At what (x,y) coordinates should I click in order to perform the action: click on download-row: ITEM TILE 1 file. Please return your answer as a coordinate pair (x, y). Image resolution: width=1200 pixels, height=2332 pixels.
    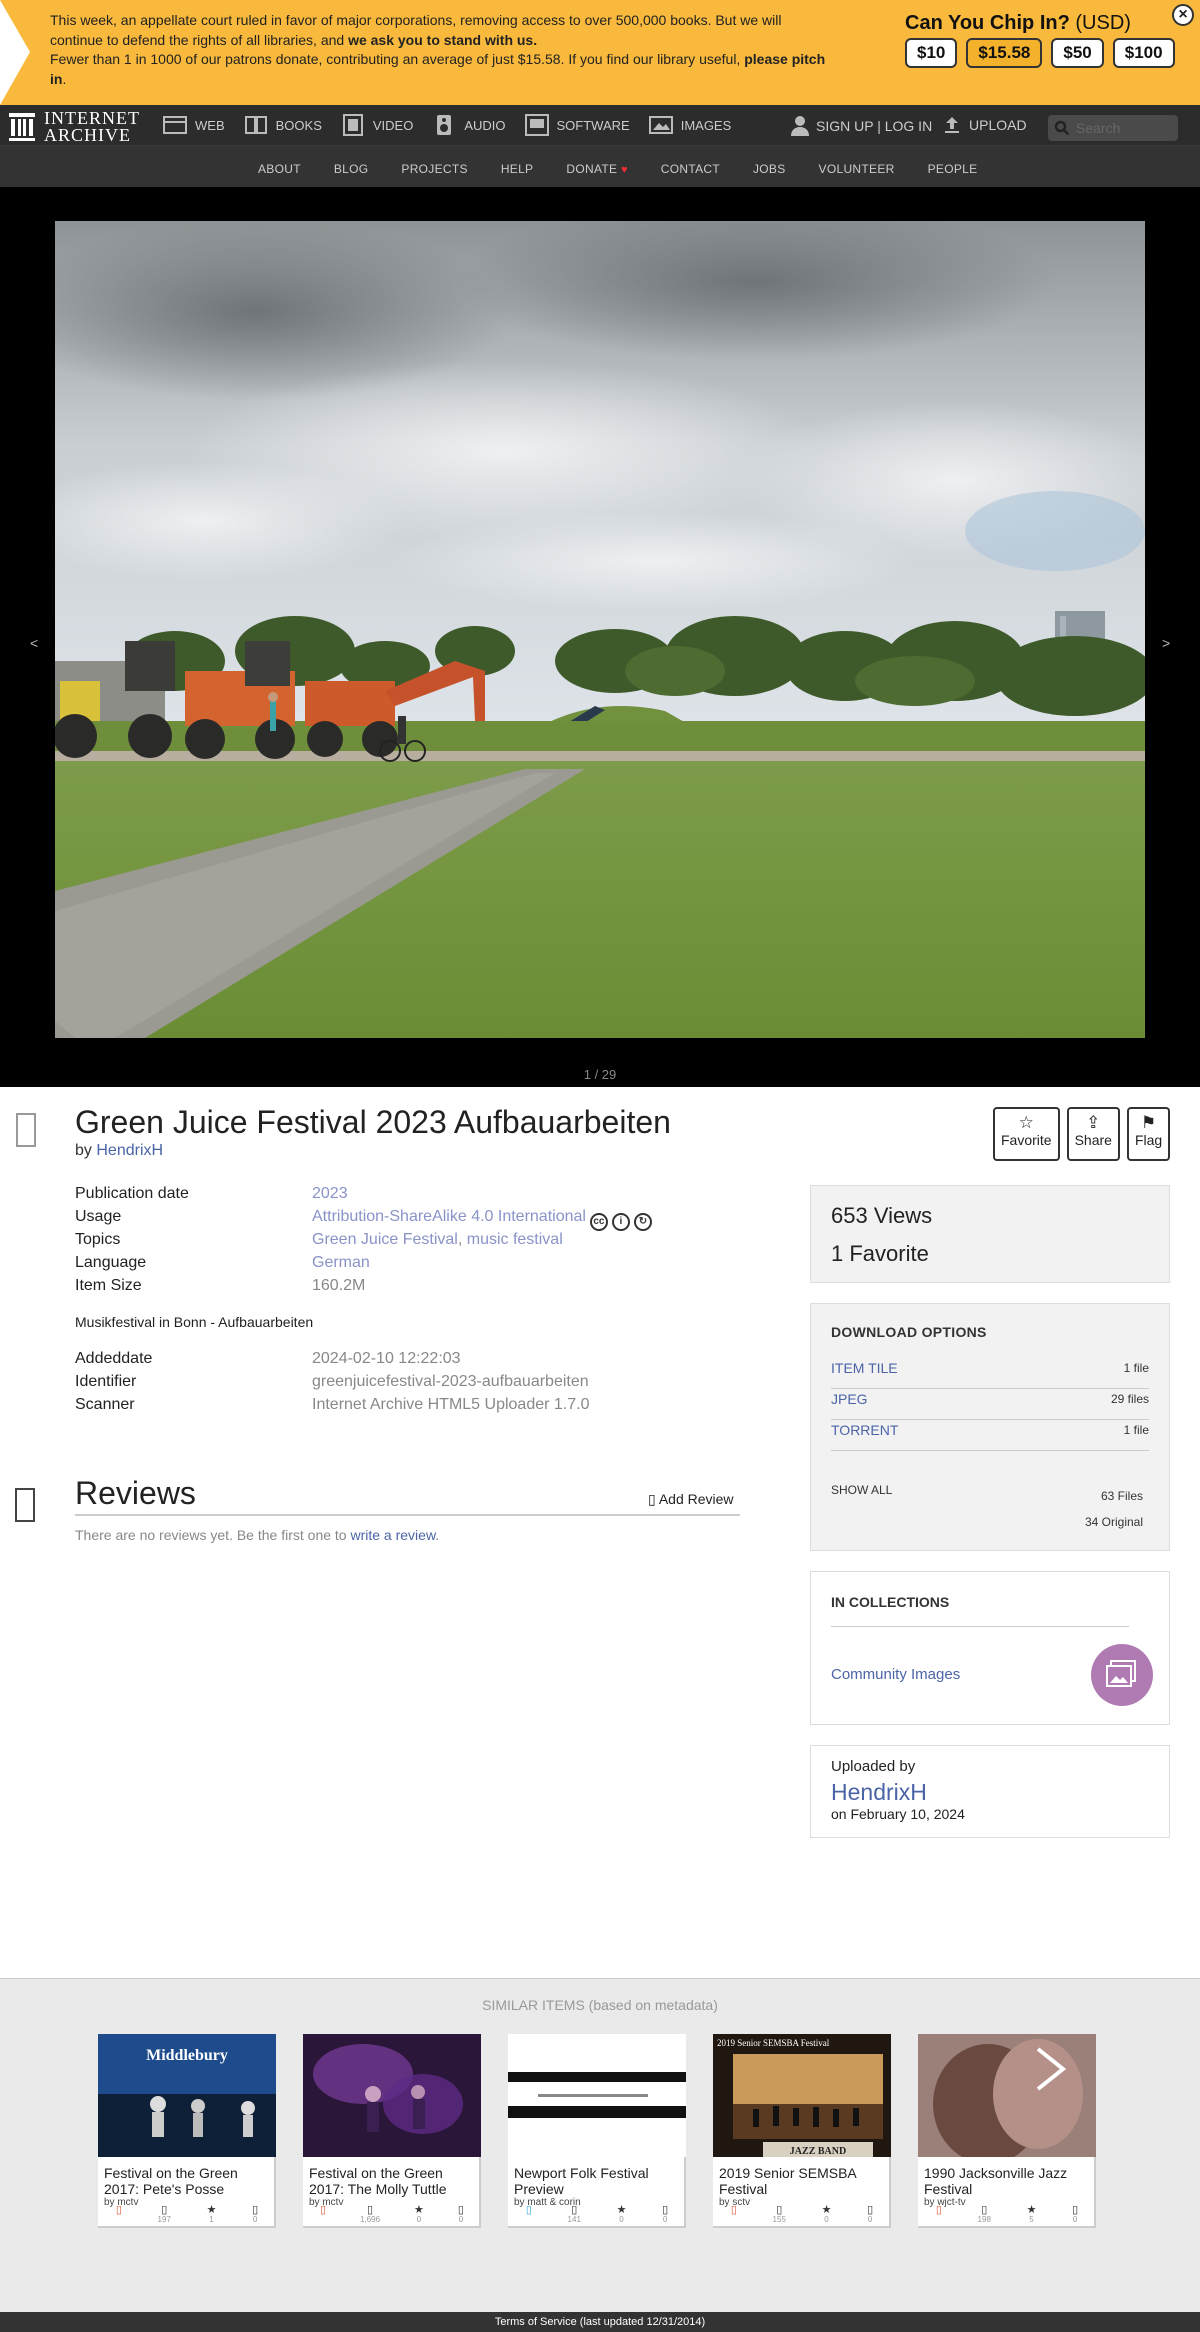
    Looking at the image, I should click on (990, 1373).